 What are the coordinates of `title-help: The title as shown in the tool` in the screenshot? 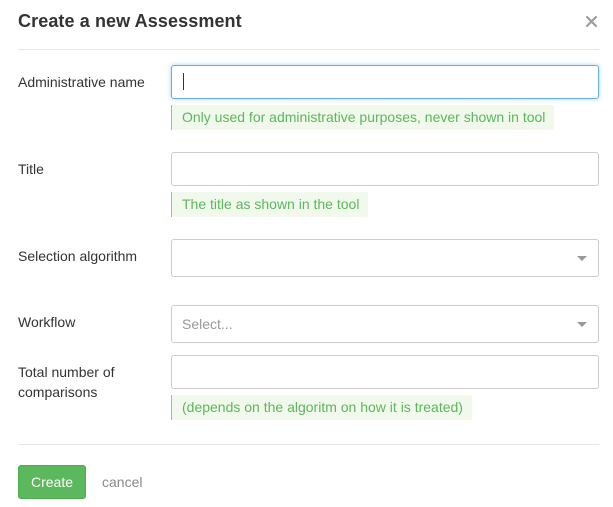 It's located at (270, 204).